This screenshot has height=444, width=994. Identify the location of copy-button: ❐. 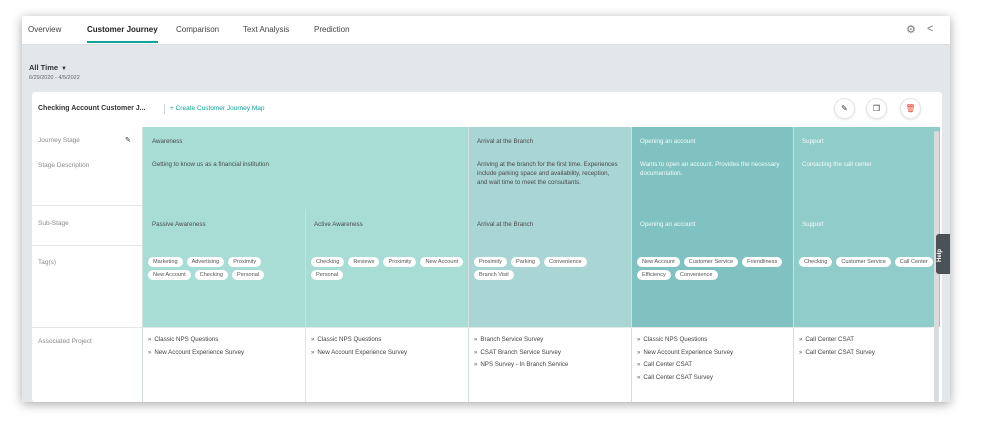
(876, 108).